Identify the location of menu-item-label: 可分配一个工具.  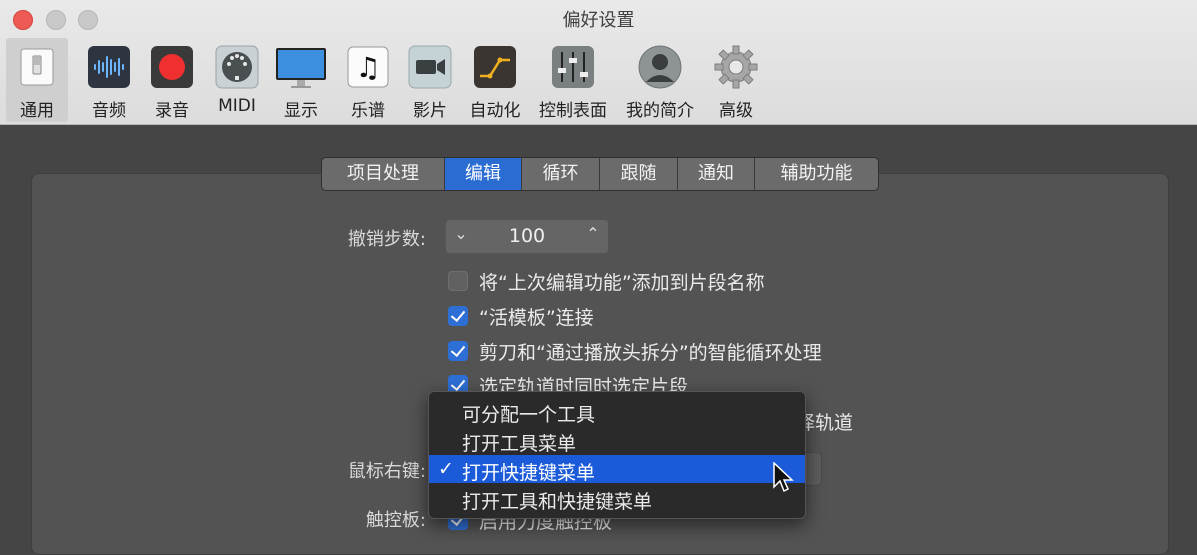
(529, 415).